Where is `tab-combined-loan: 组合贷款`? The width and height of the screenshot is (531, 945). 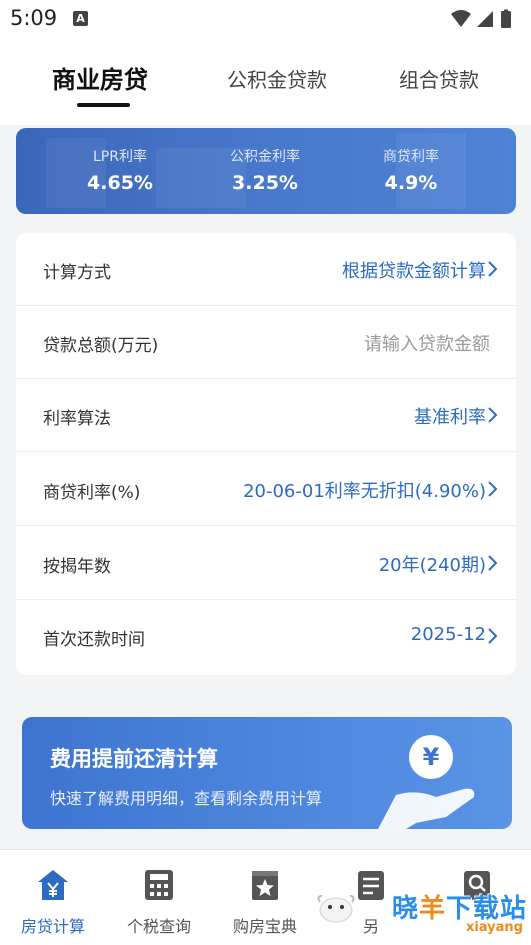
tab-combined-loan: 组合贷款 is located at coordinates (439, 78).